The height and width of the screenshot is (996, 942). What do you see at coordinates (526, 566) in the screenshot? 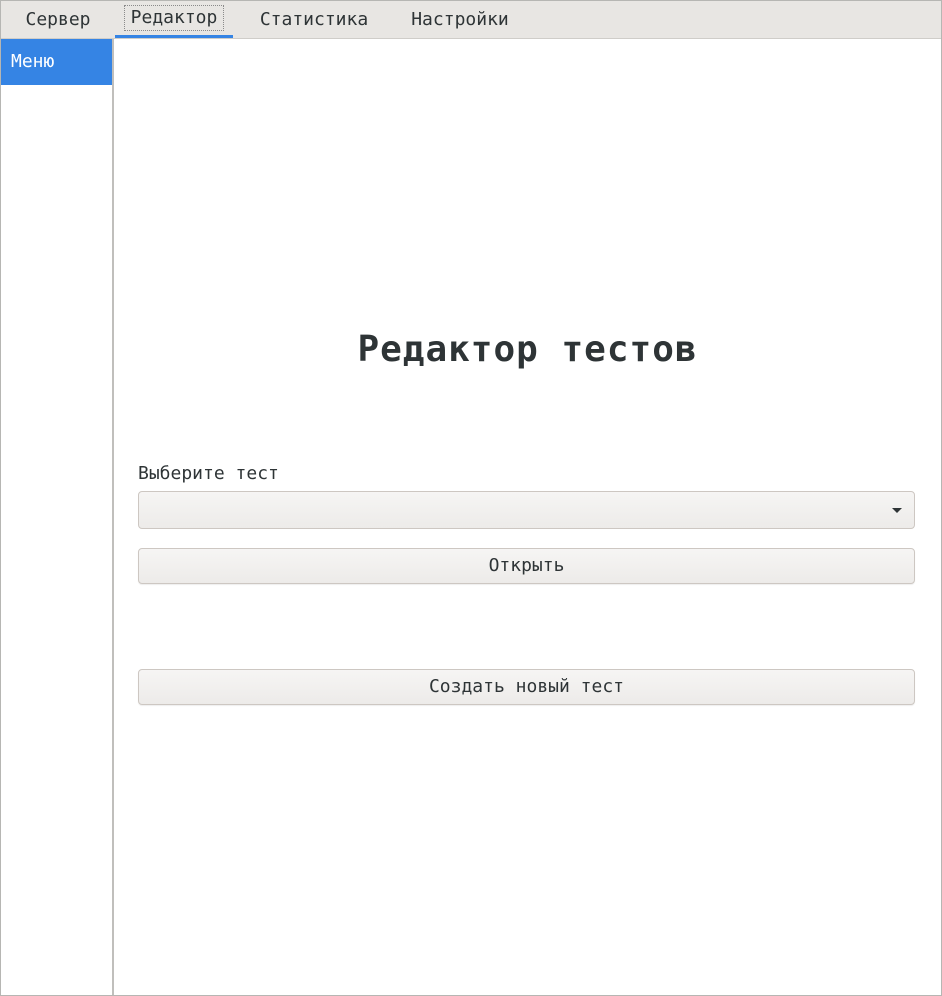
I see `open-button: Открыть` at bounding box center [526, 566].